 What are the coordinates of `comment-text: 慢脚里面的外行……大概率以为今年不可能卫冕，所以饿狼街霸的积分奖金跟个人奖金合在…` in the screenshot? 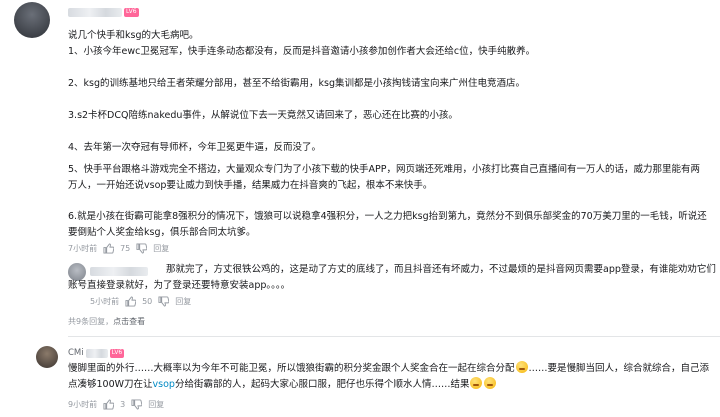 It's located at (393, 377).